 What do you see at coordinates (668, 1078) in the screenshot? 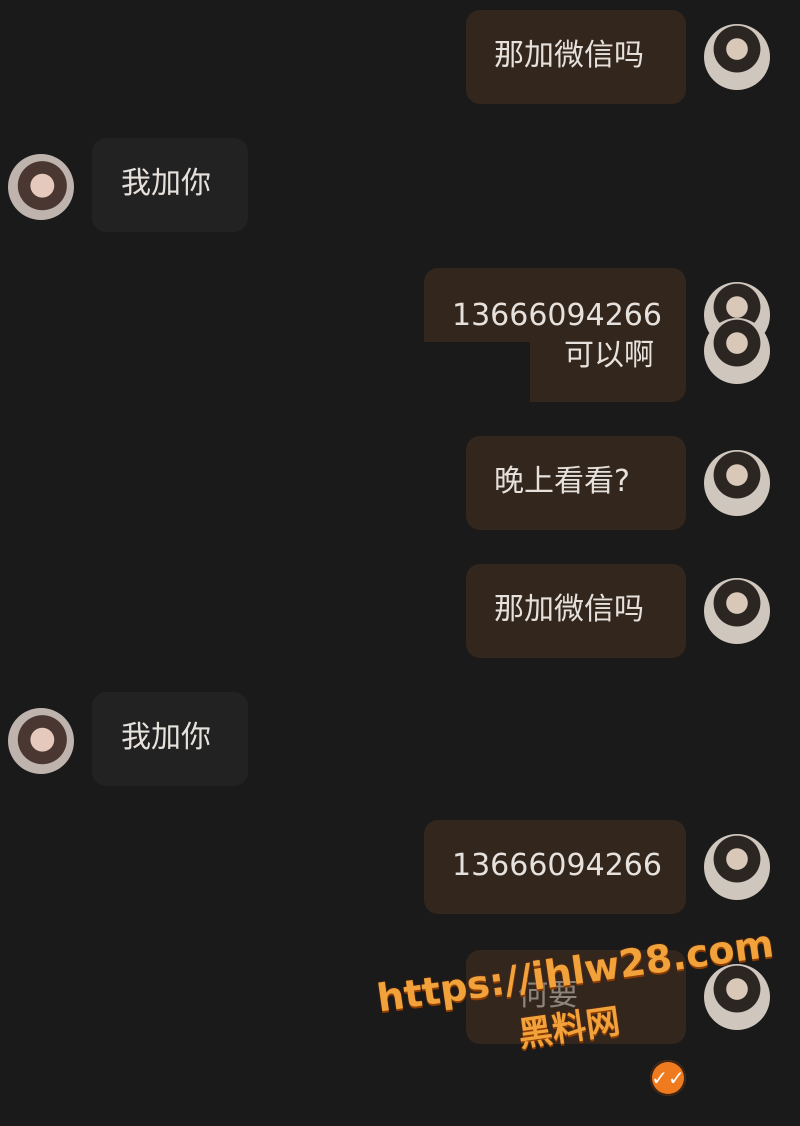
I see `double-check-icon: ✓✓` at bounding box center [668, 1078].